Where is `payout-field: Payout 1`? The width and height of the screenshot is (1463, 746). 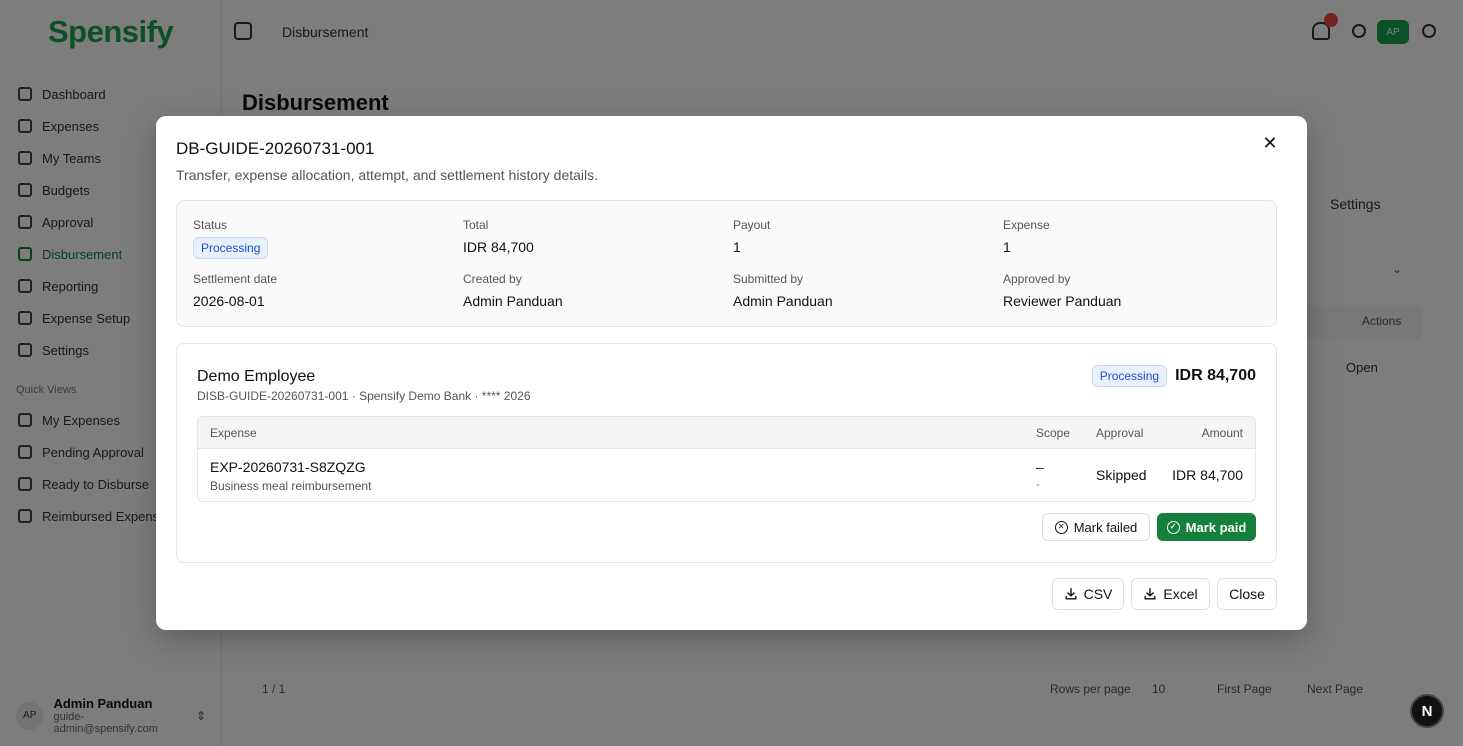
payout-field: Payout 1 is located at coordinates (751, 236).